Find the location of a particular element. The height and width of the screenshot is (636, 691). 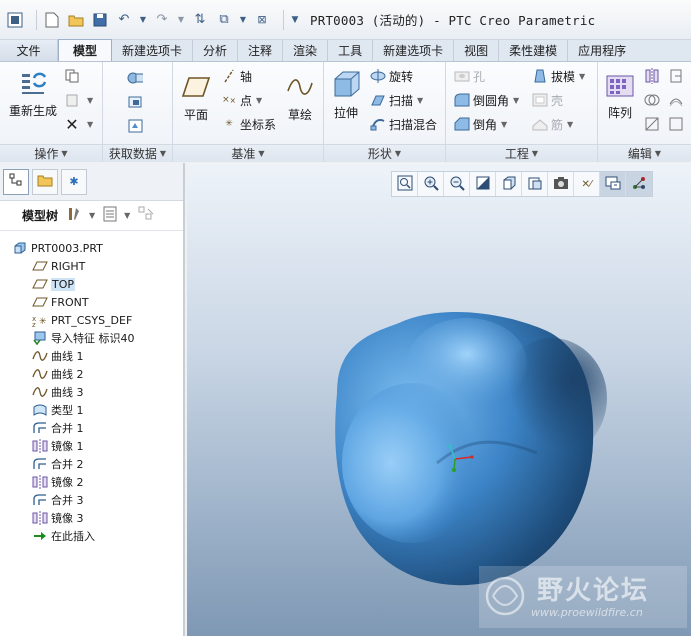

group-shapes: 拉伸 旋转 扫描 ▼ 扫描混合 形状 ▼ is located at coordinates (385, 112).